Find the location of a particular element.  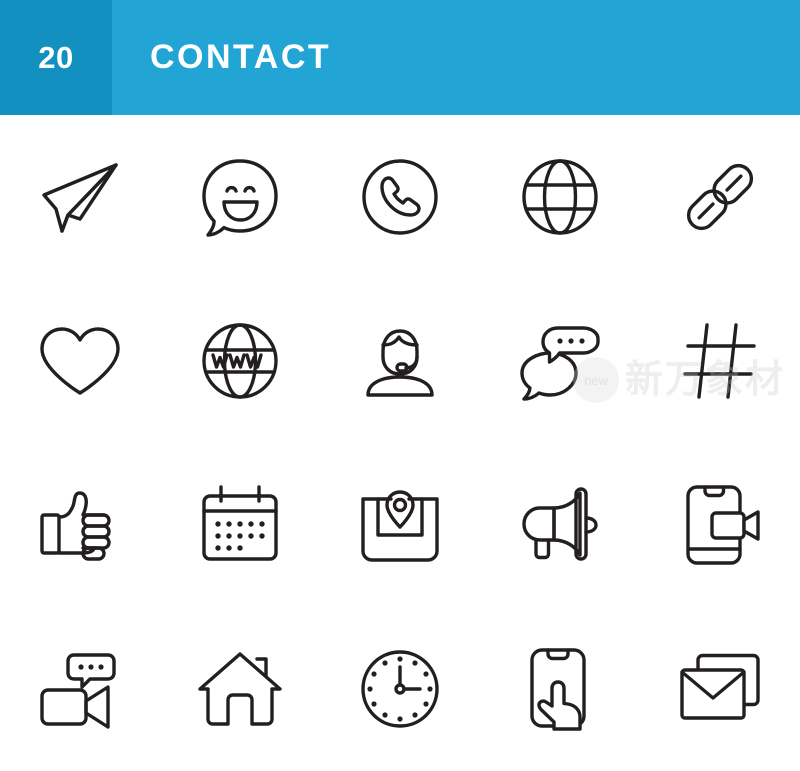

icon-cell-globe is located at coordinates (560, 197).